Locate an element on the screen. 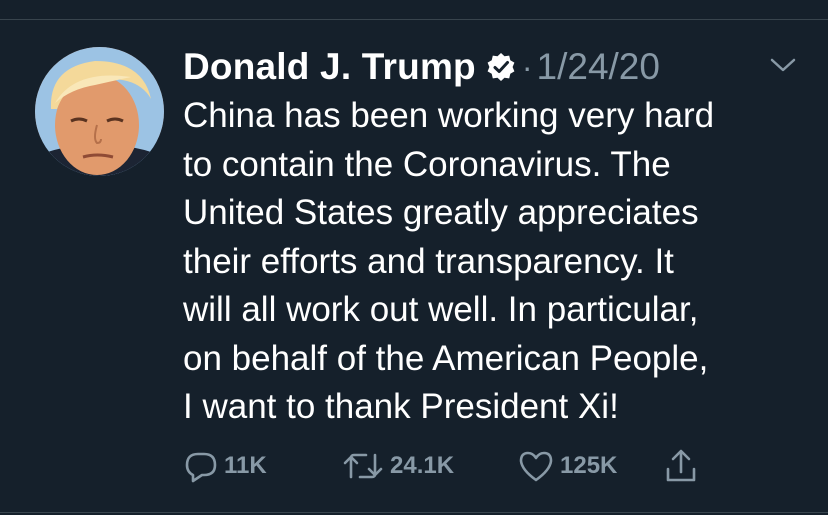 The height and width of the screenshot is (515, 828). tweet-date: 1/24/20 is located at coordinates (598, 67).